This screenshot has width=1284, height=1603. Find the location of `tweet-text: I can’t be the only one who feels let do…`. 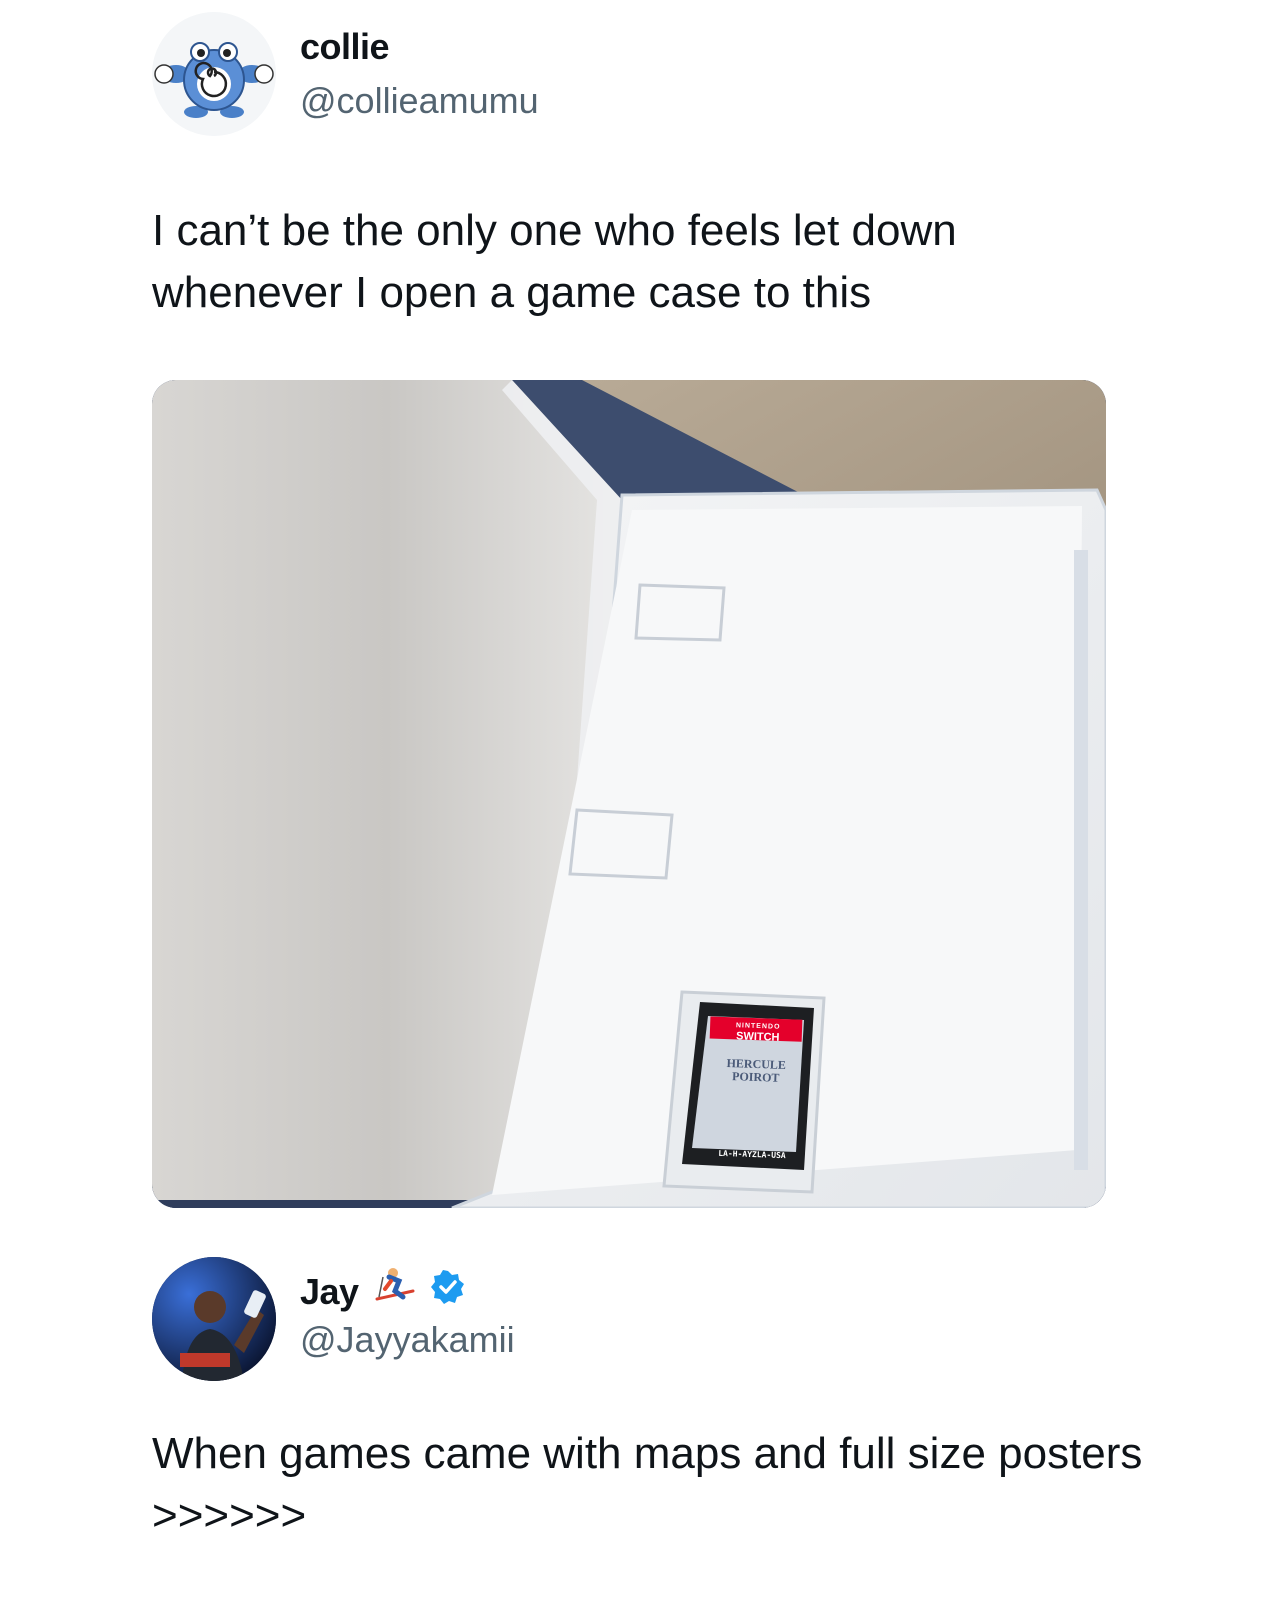

tweet-text: I can’t be the only one who feels let do… is located at coordinates (554, 261).